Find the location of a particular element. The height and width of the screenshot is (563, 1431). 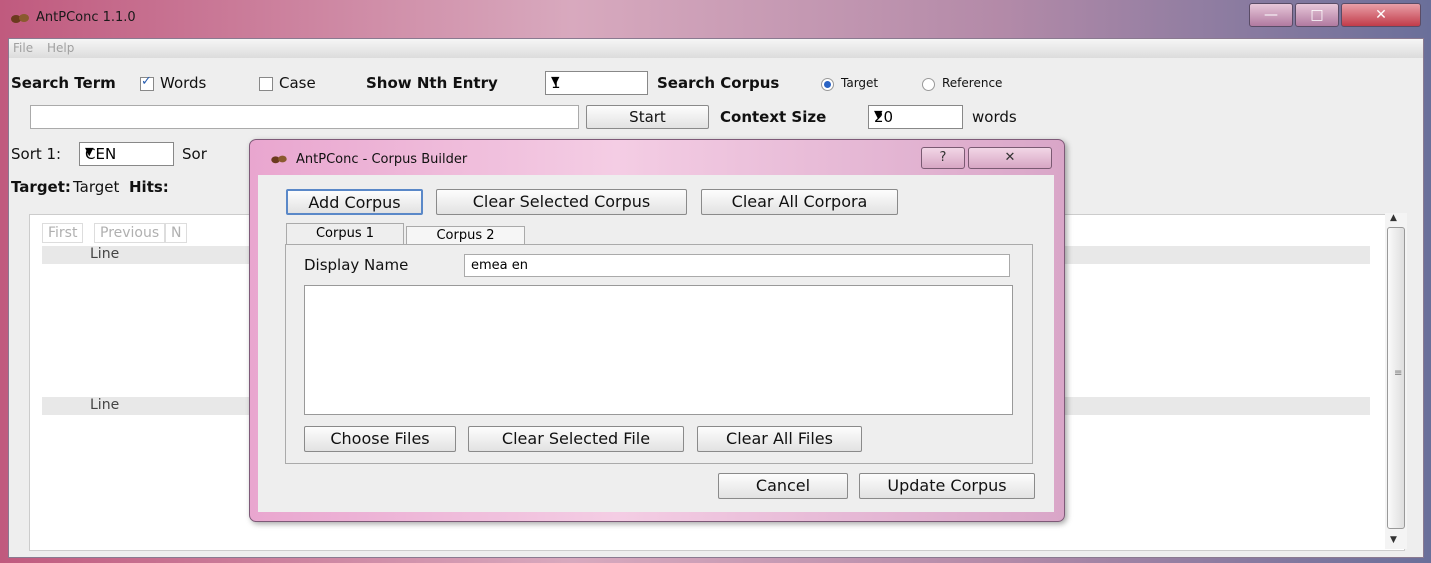

dialog-close-button: ✕ is located at coordinates (1010, 158).